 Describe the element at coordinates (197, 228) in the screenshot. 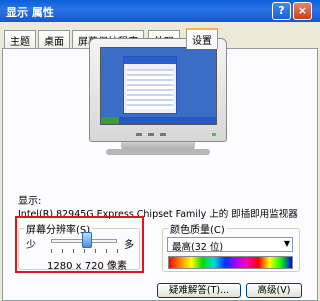

I see `color-quality-title: 颜色质量(C)` at that location.